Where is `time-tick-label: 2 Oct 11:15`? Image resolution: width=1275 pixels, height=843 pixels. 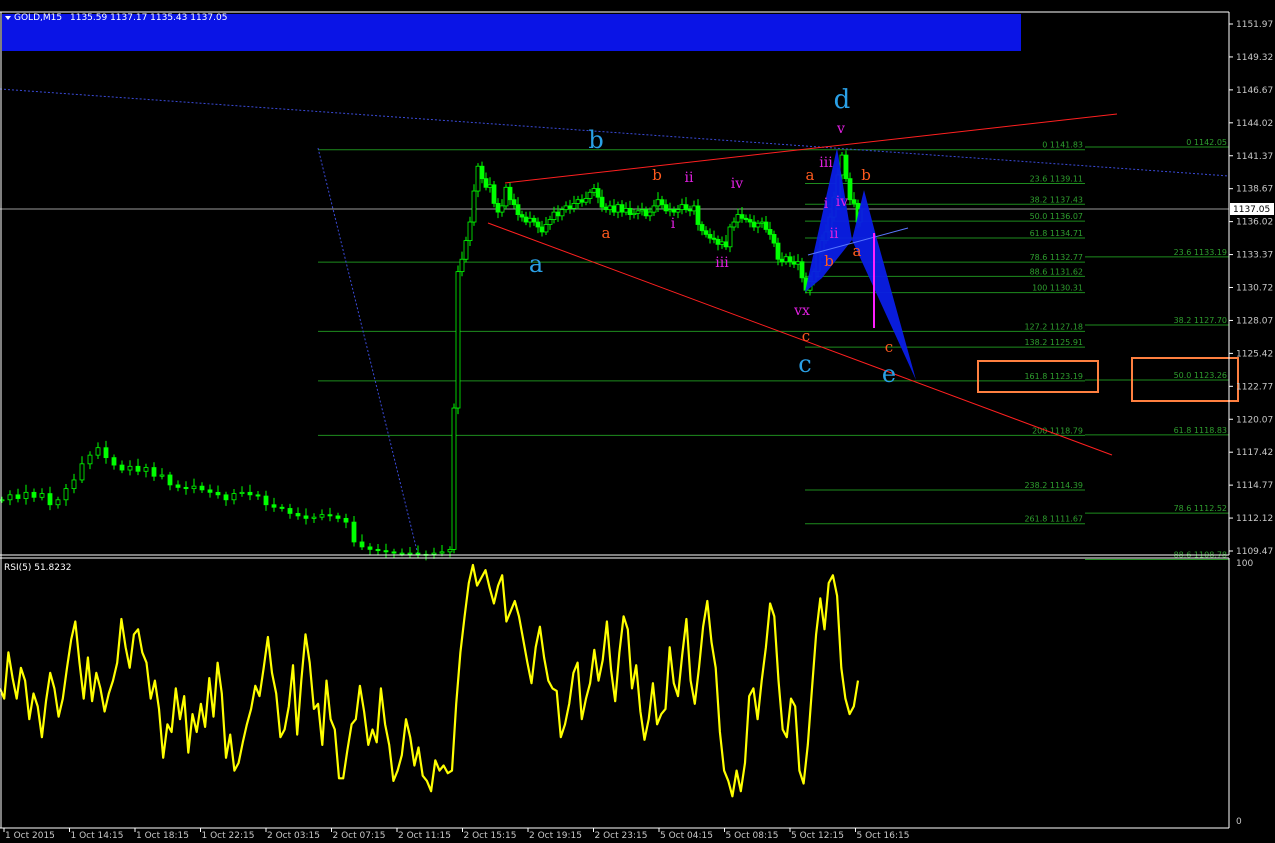
time-tick-label: 2 Oct 11:15 is located at coordinates (424, 835).